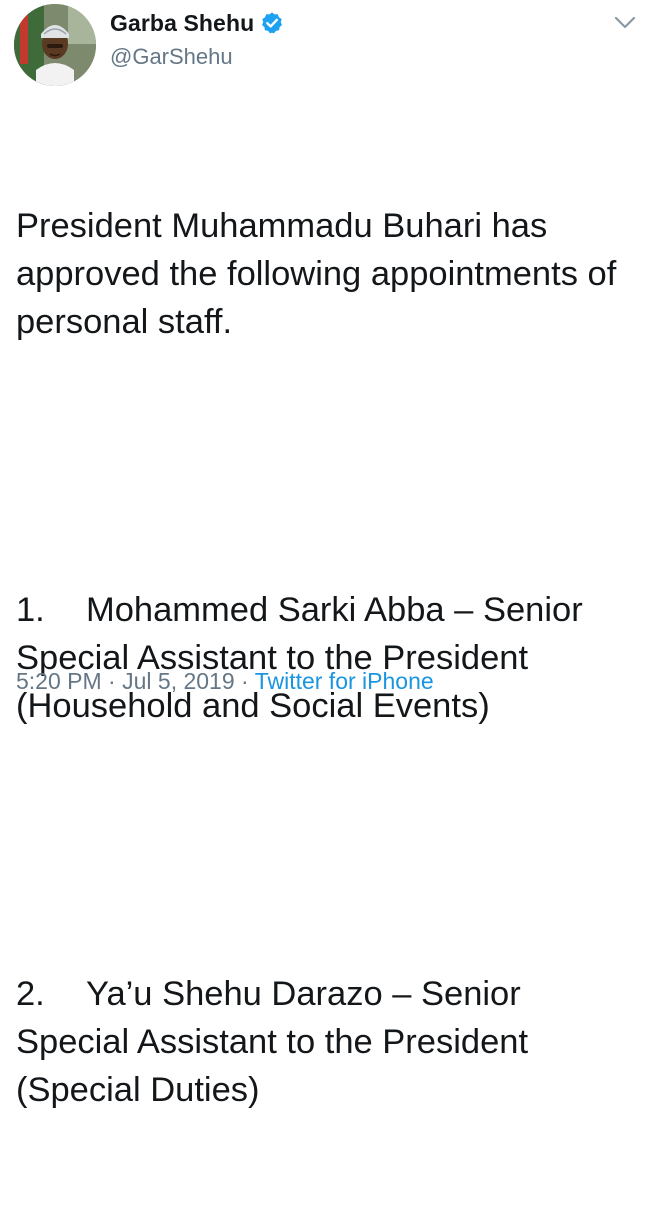  I want to click on tweet-source-link: Twitter for iPhone, so click(344, 681).